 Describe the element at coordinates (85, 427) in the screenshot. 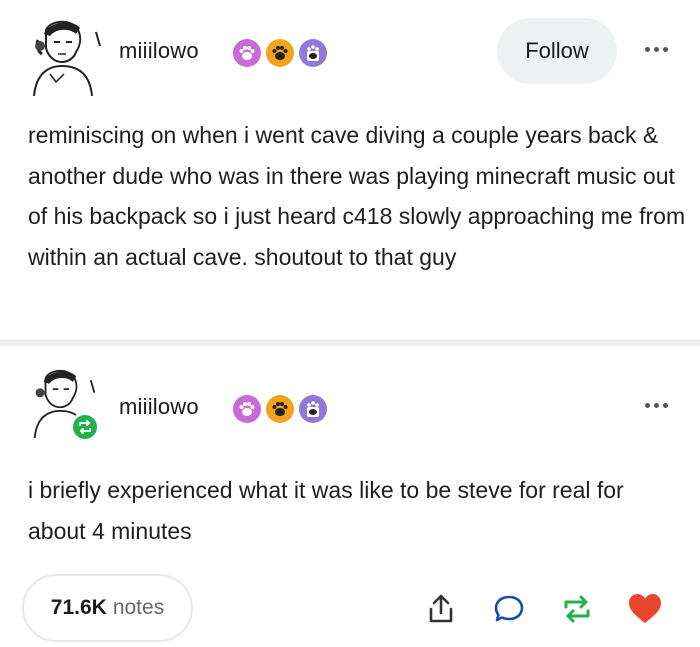

I see `reblog-badge-icon` at that location.